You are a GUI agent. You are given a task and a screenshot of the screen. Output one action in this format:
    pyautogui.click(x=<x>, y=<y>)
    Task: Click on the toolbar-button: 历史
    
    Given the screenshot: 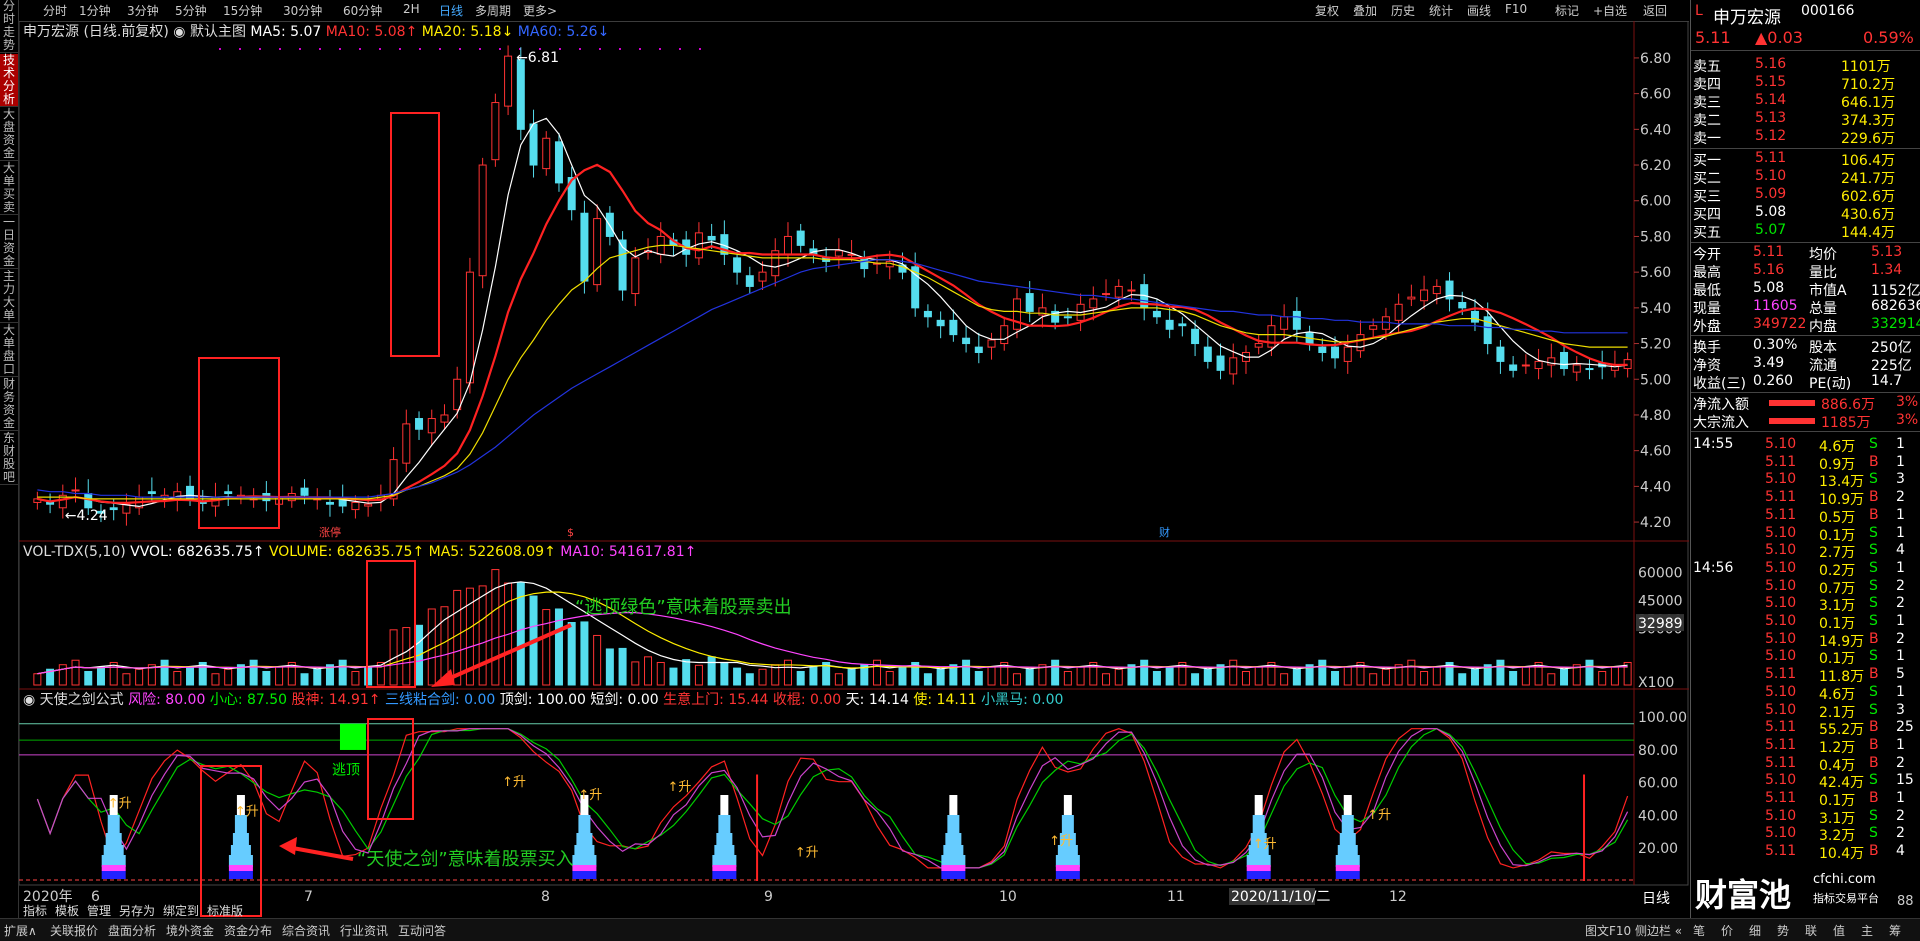 What is the action you would take?
    pyautogui.click(x=1403, y=10)
    